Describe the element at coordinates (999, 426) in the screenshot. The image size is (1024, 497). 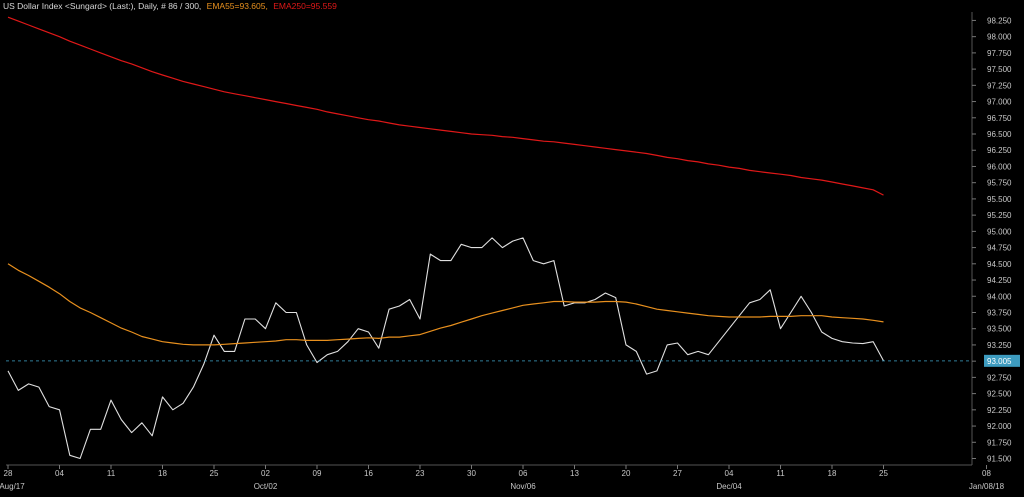
I see `y-tick-label: 92.000` at that location.